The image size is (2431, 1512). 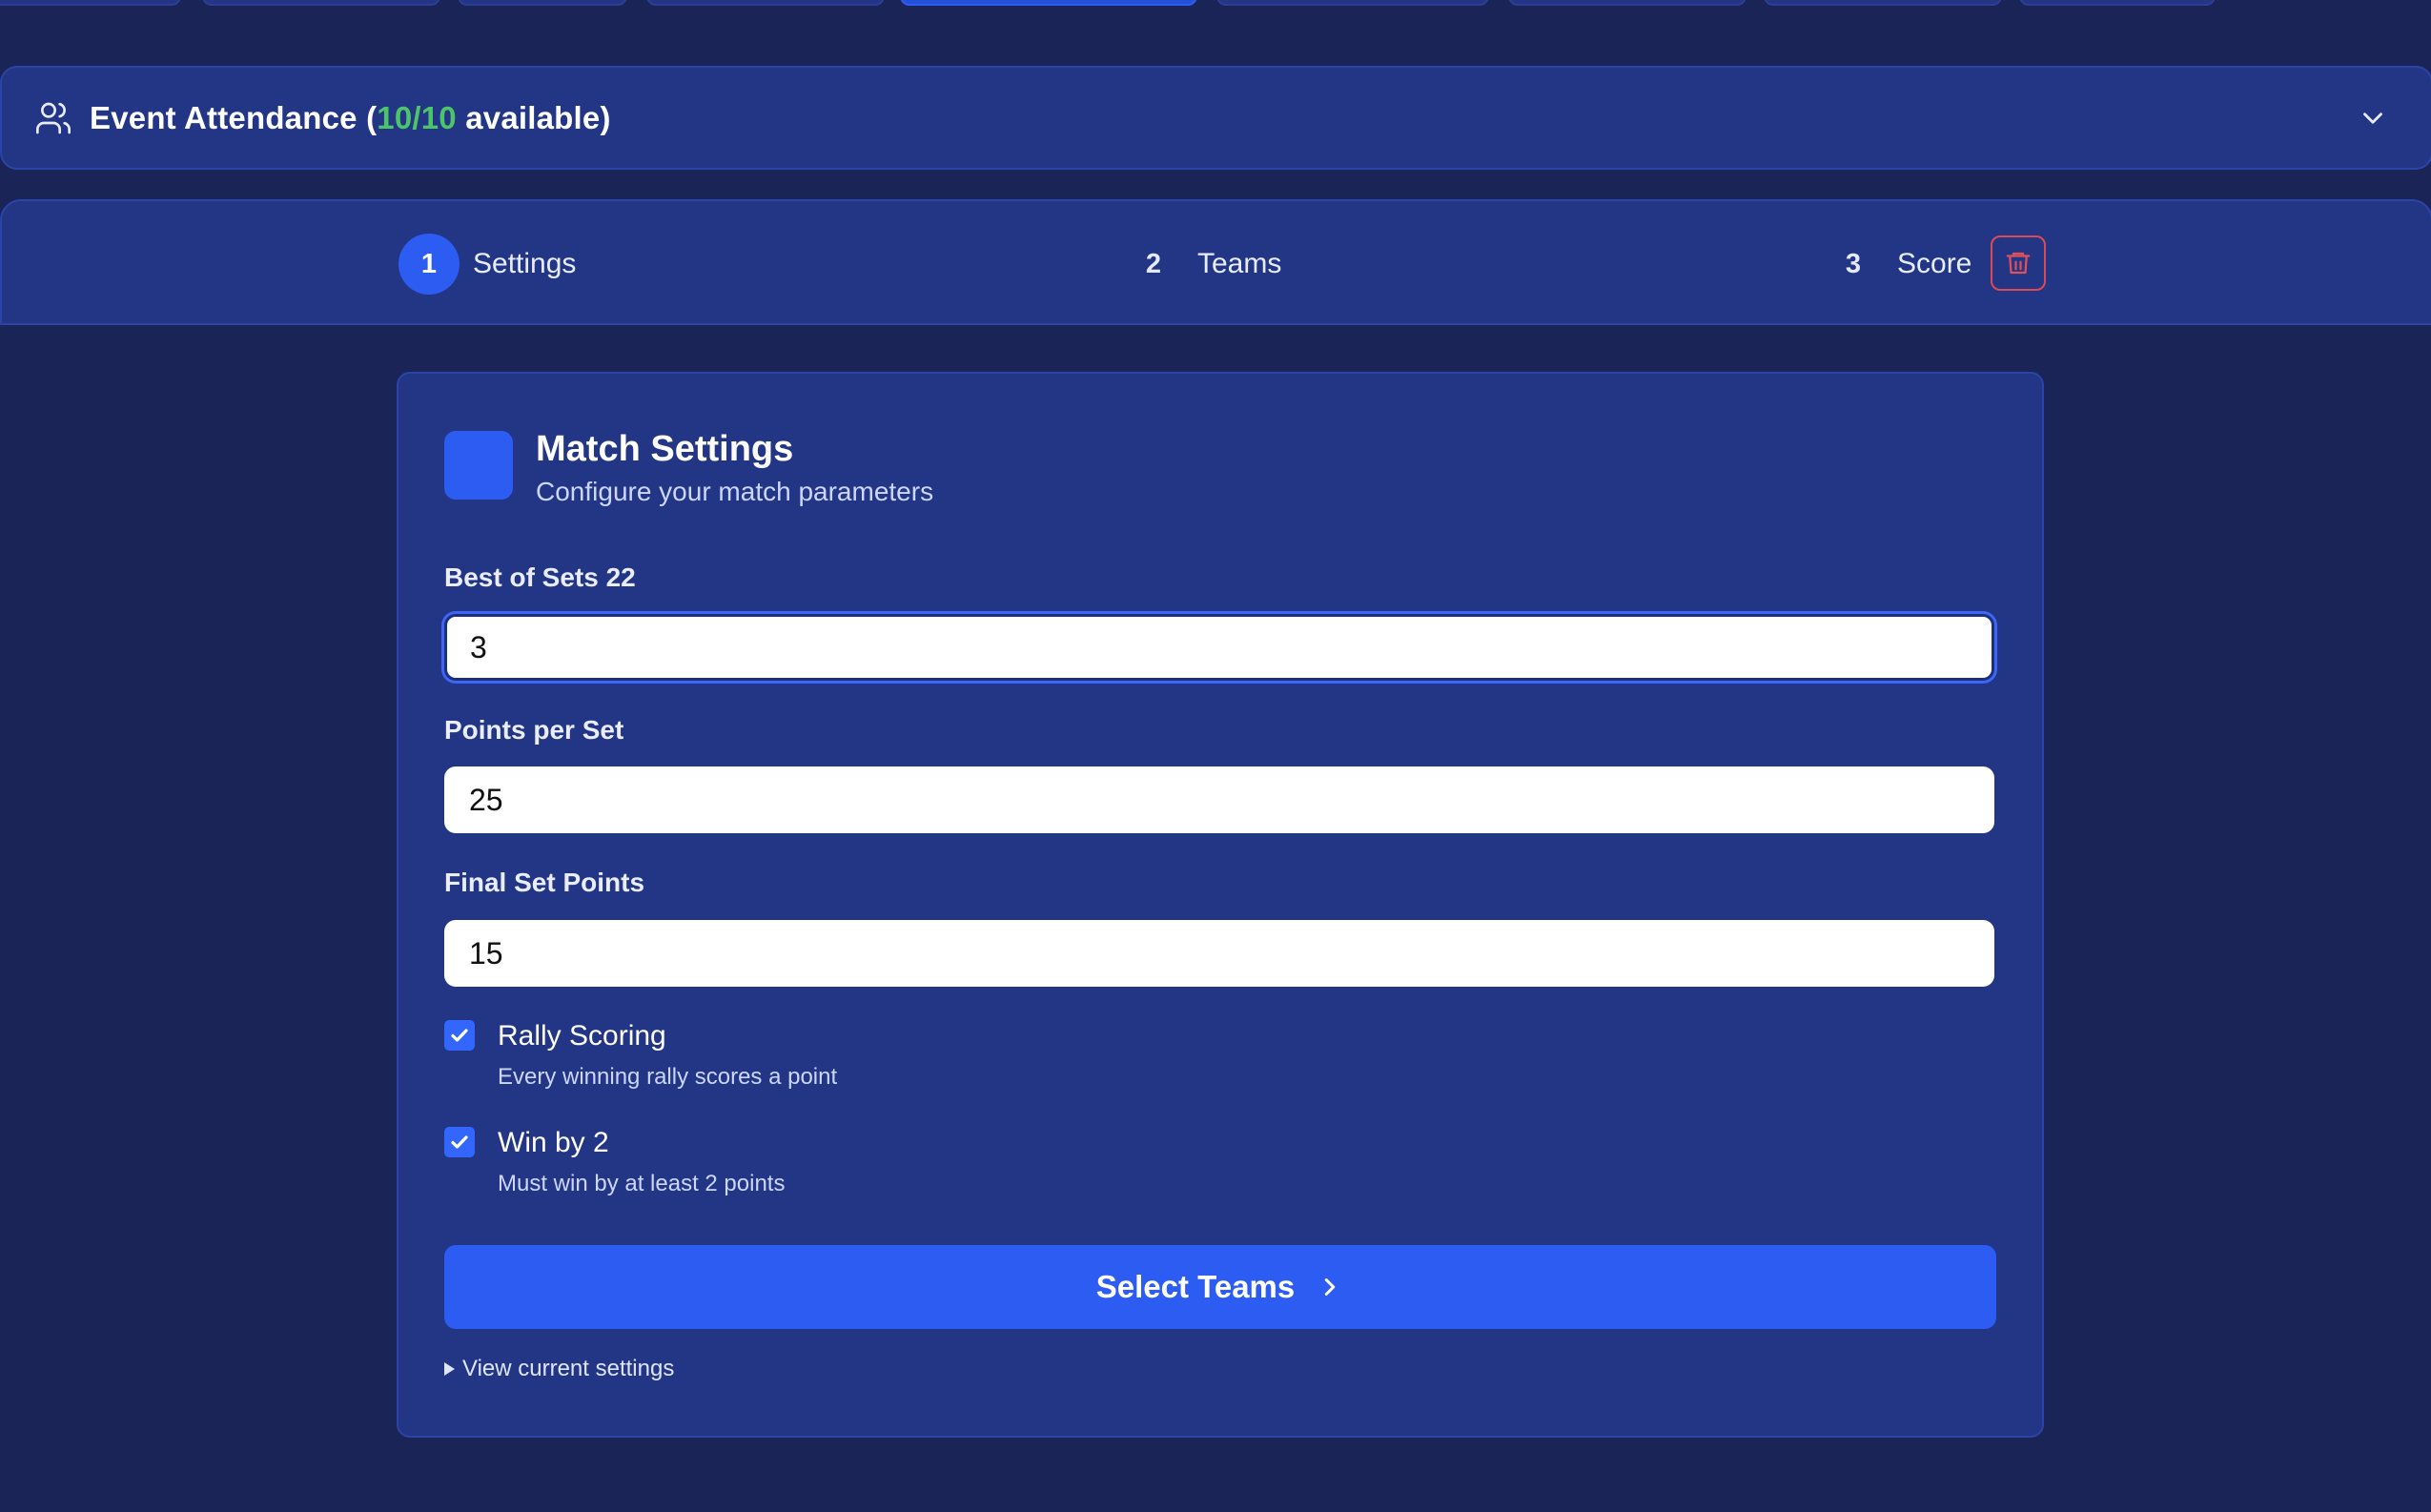 I want to click on rally-scoring-checkbox, so click(x=459, y=1035).